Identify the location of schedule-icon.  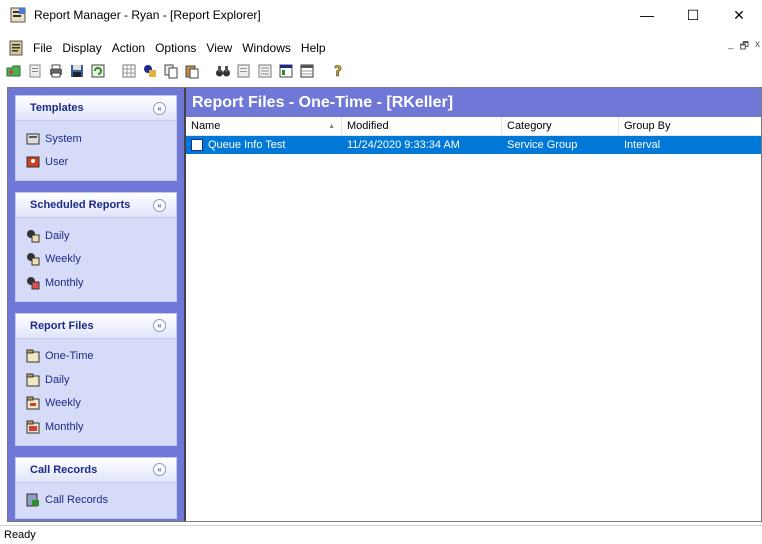
(150, 71).